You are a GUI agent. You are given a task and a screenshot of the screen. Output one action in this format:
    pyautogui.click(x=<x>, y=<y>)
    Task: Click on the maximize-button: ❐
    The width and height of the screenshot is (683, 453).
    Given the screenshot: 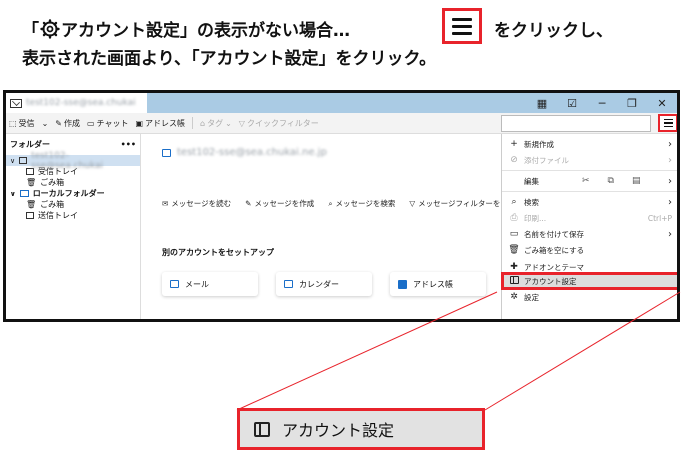 What is the action you would take?
    pyautogui.click(x=632, y=103)
    